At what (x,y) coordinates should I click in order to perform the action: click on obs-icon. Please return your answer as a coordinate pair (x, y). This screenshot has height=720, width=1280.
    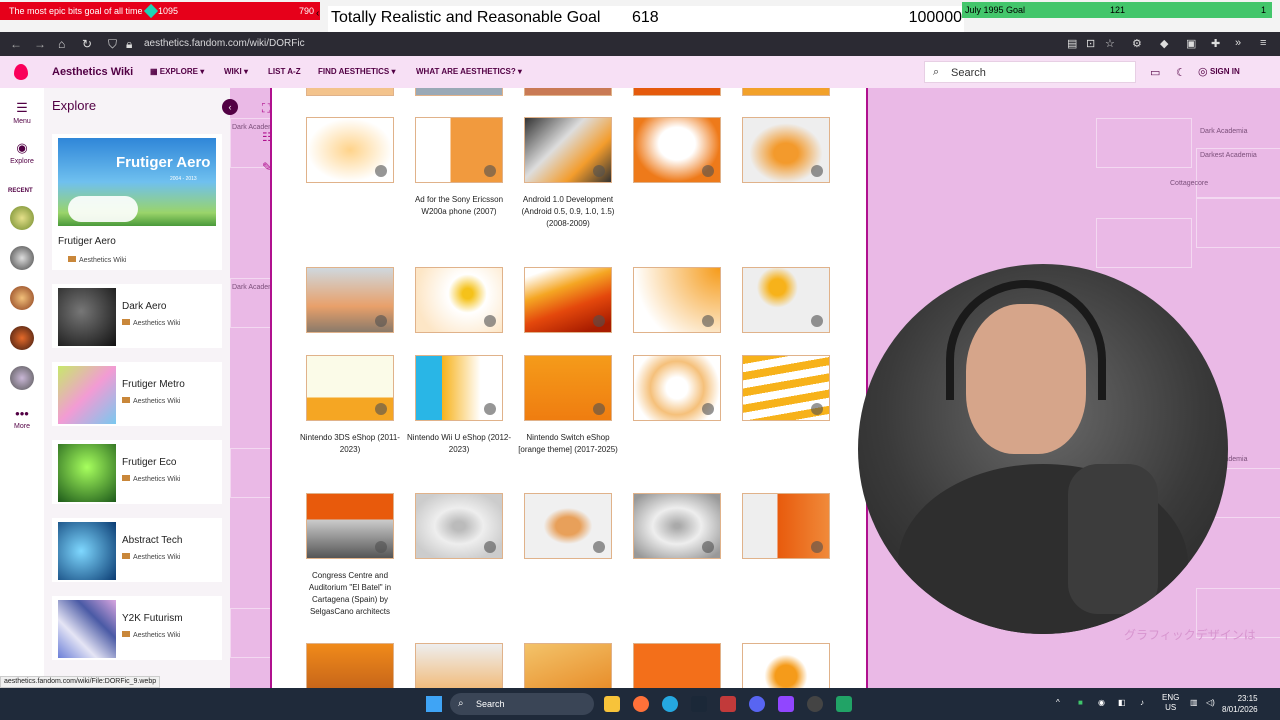
    Looking at the image, I should click on (815, 704).